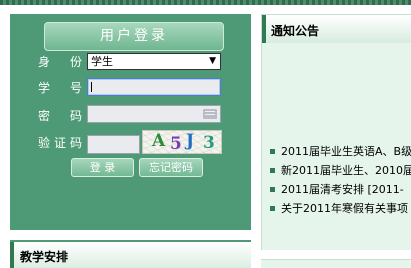 The image size is (411, 268). Describe the element at coordinates (60, 88) in the screenshot. I see `student-id-label: 学 号` at that location.